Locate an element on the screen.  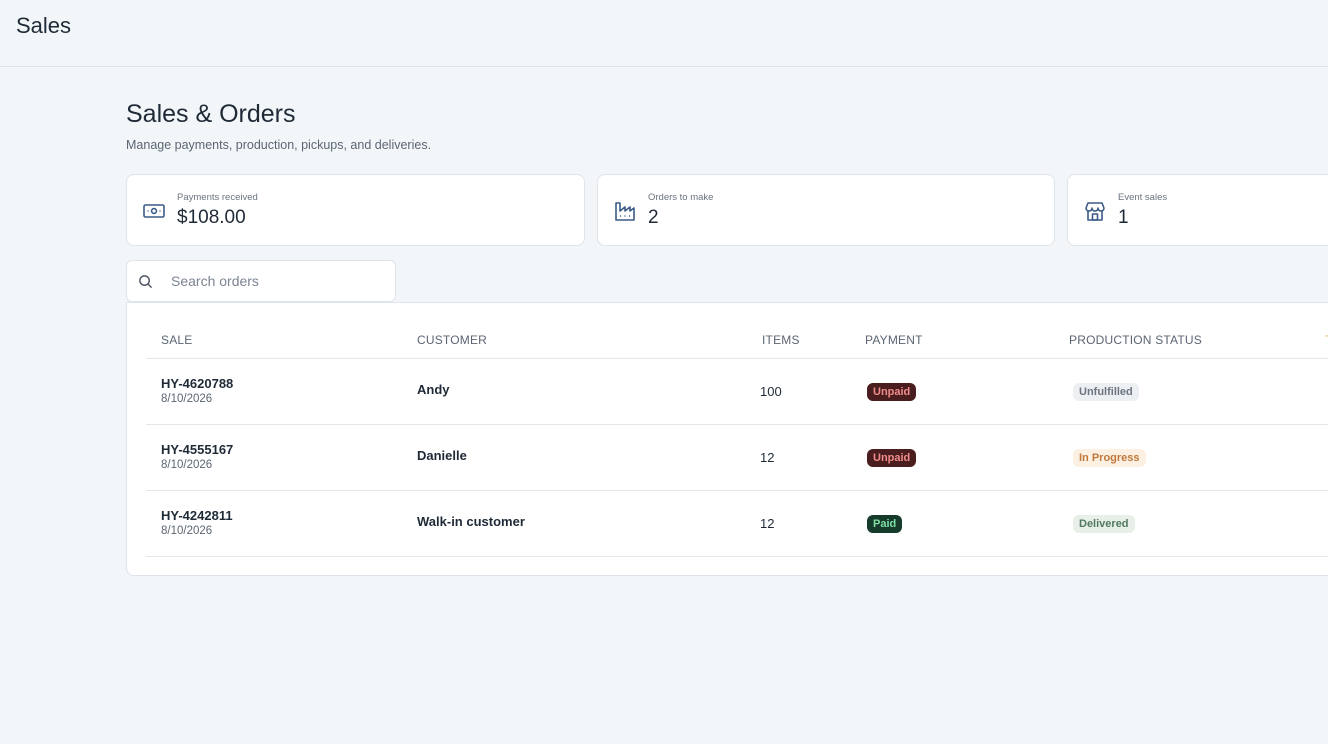
column-header-production-status: PRODUCTION STATUS is located at coordinates (1135, 340).